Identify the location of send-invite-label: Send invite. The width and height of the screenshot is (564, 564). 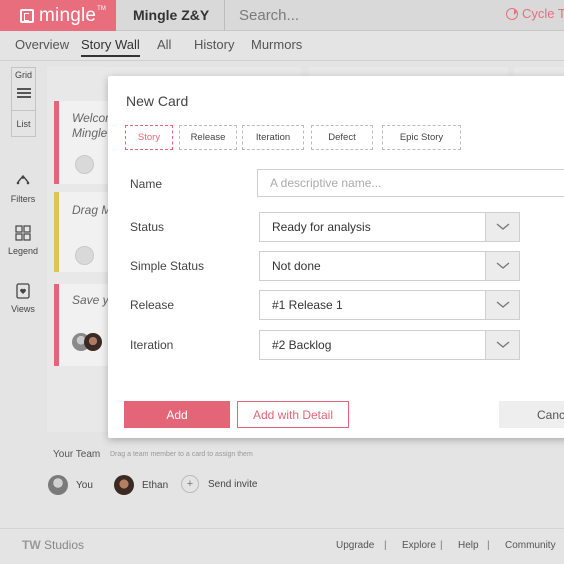
(233, 484).